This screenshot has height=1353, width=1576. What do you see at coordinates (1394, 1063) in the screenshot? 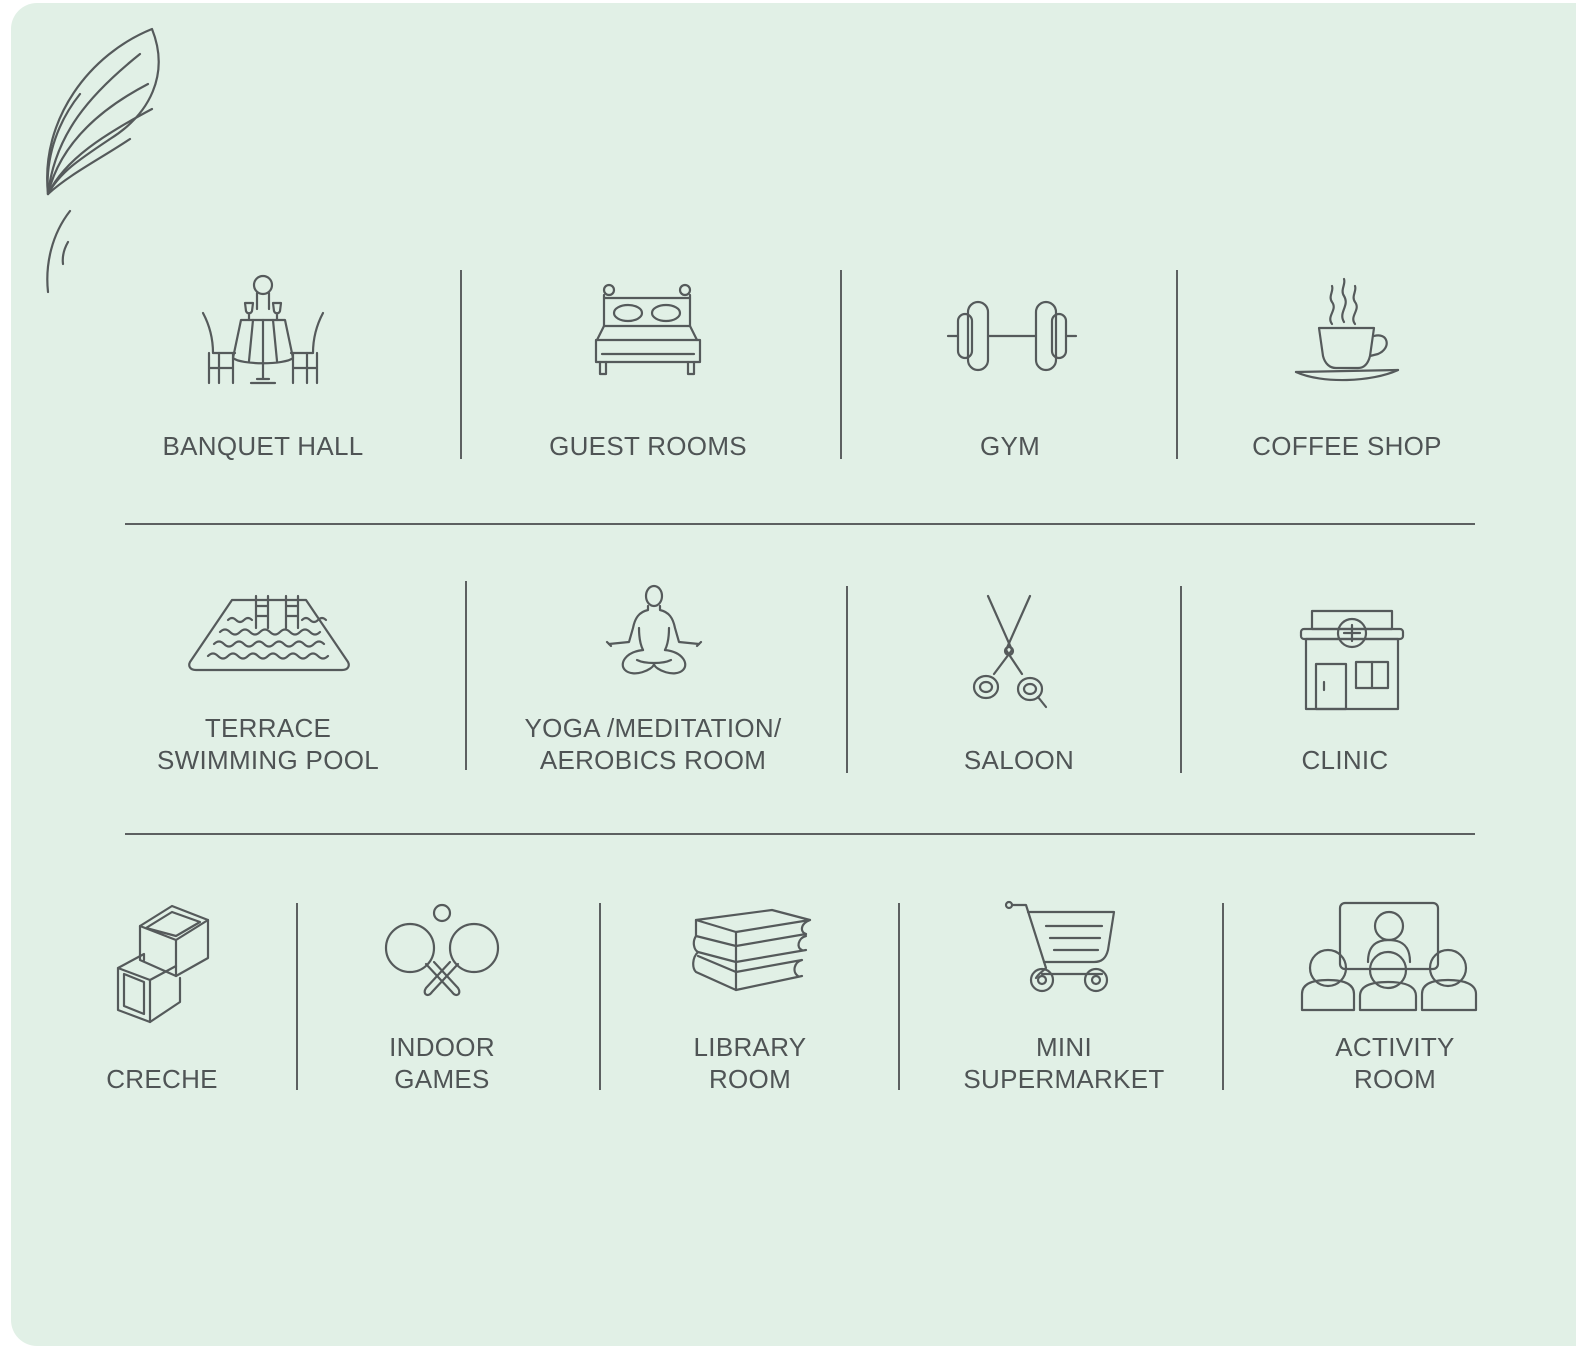
I see `activity-room-label: ACTIVITY ROOM` at bounding box center [1394, 1063].